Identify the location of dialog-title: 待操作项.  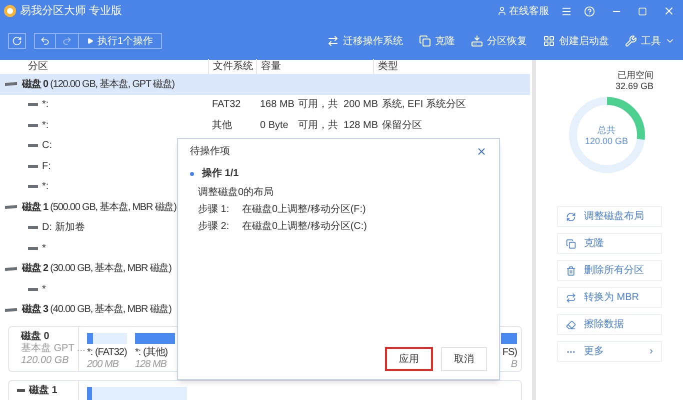
(210, 151).